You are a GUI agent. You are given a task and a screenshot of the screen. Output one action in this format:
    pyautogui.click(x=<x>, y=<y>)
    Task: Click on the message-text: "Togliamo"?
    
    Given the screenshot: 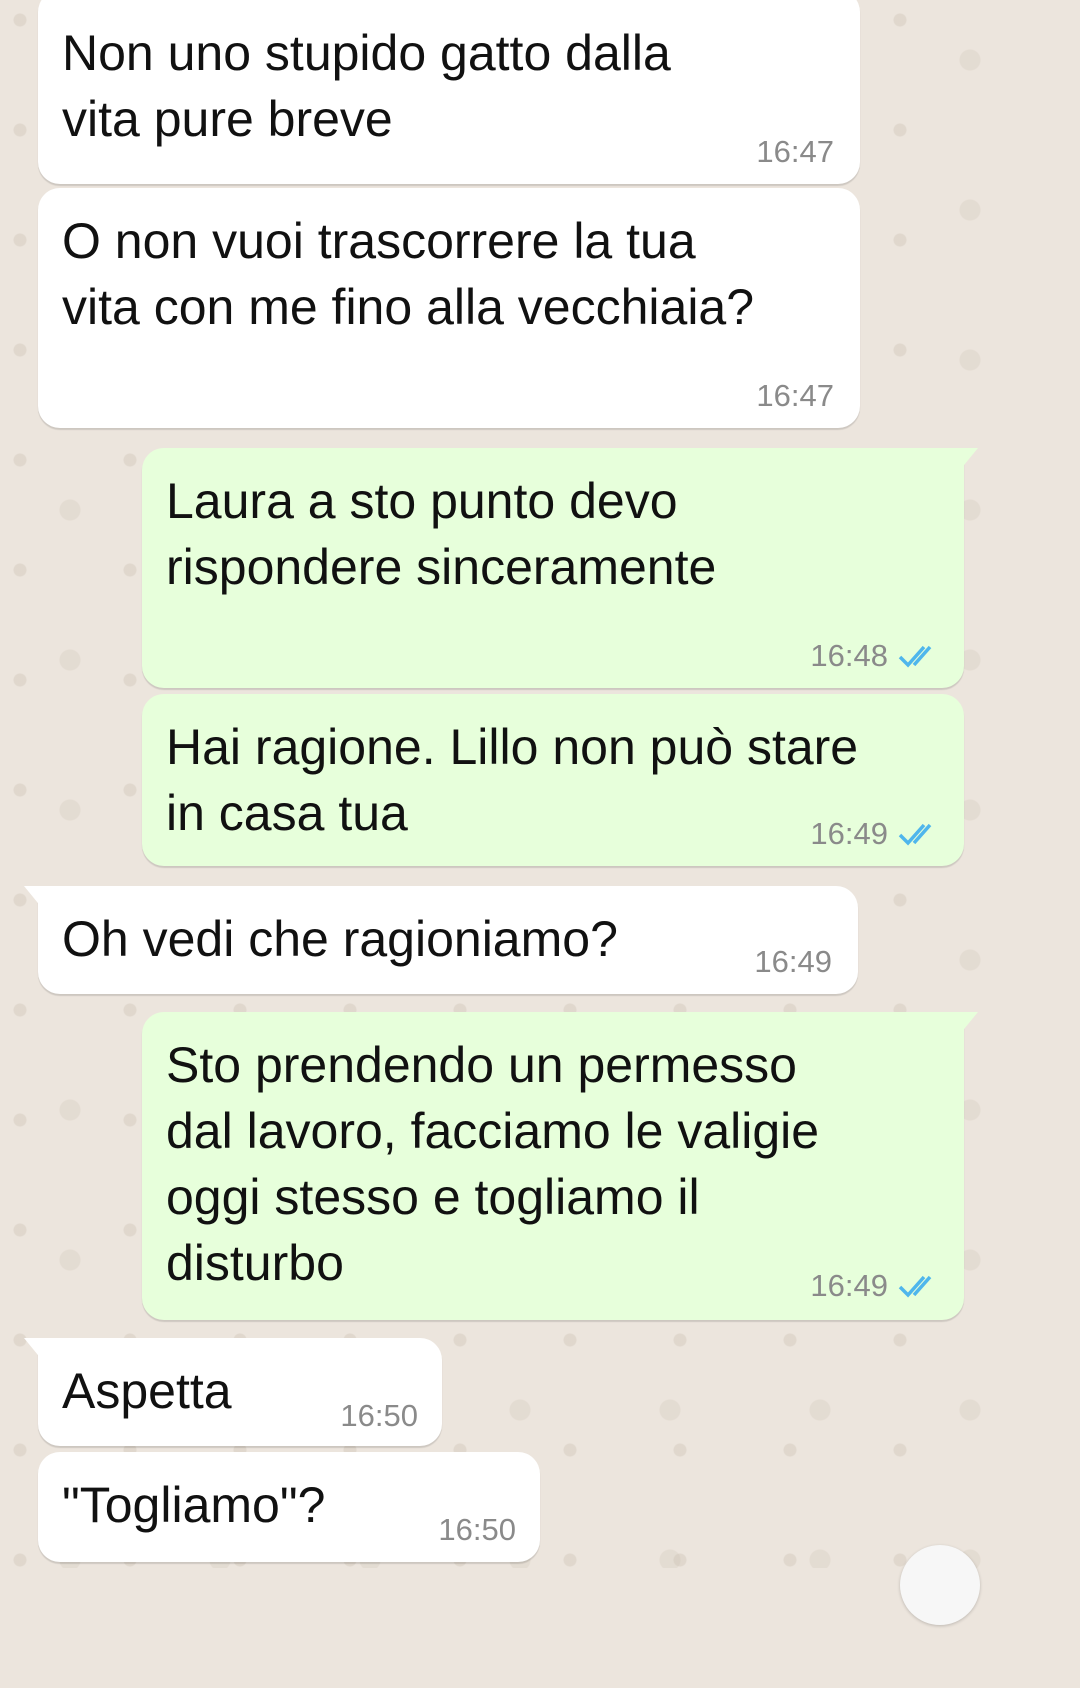 What is the action you would take?
    pyautogui.click(x=194, y=1505)
    